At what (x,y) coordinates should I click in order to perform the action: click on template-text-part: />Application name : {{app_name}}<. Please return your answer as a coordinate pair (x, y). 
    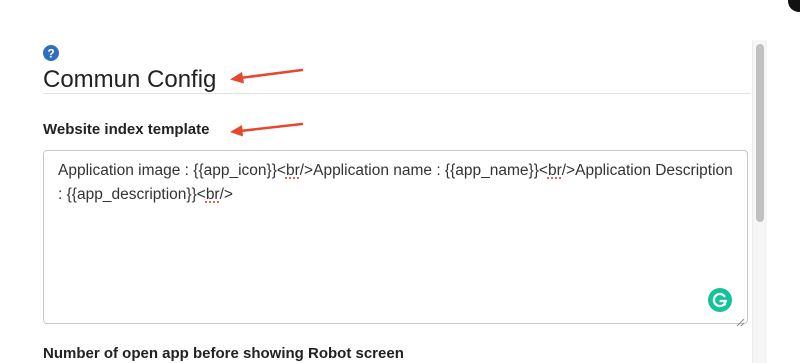
    Looking at the image, I should click on (424, 170).